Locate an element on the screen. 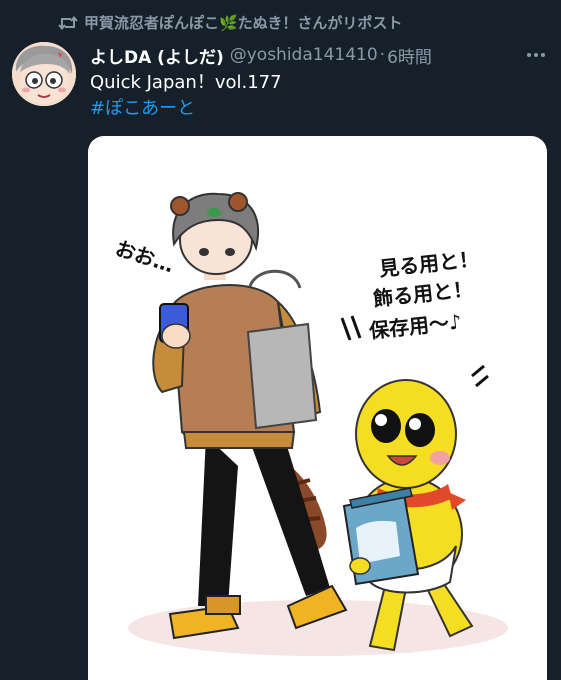  retweet-icon is located at coordinates (68, 23).